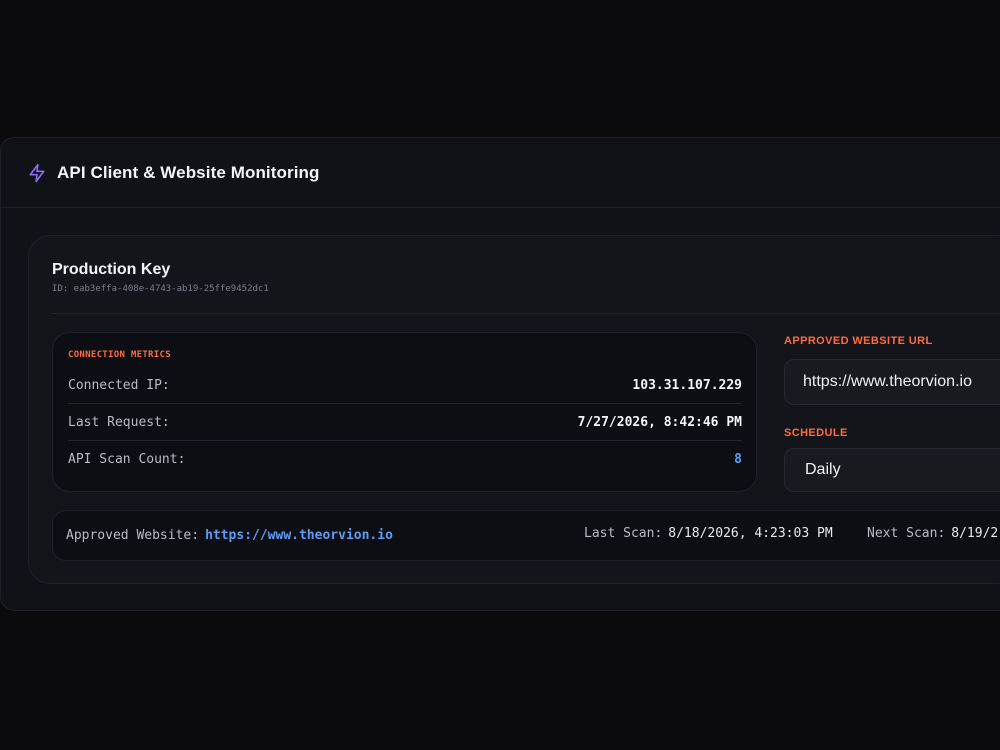  Describe the element at coordinates (188, 172) in the screenshot. I see `panel-title: API Client & Website Monitoring` at that location.